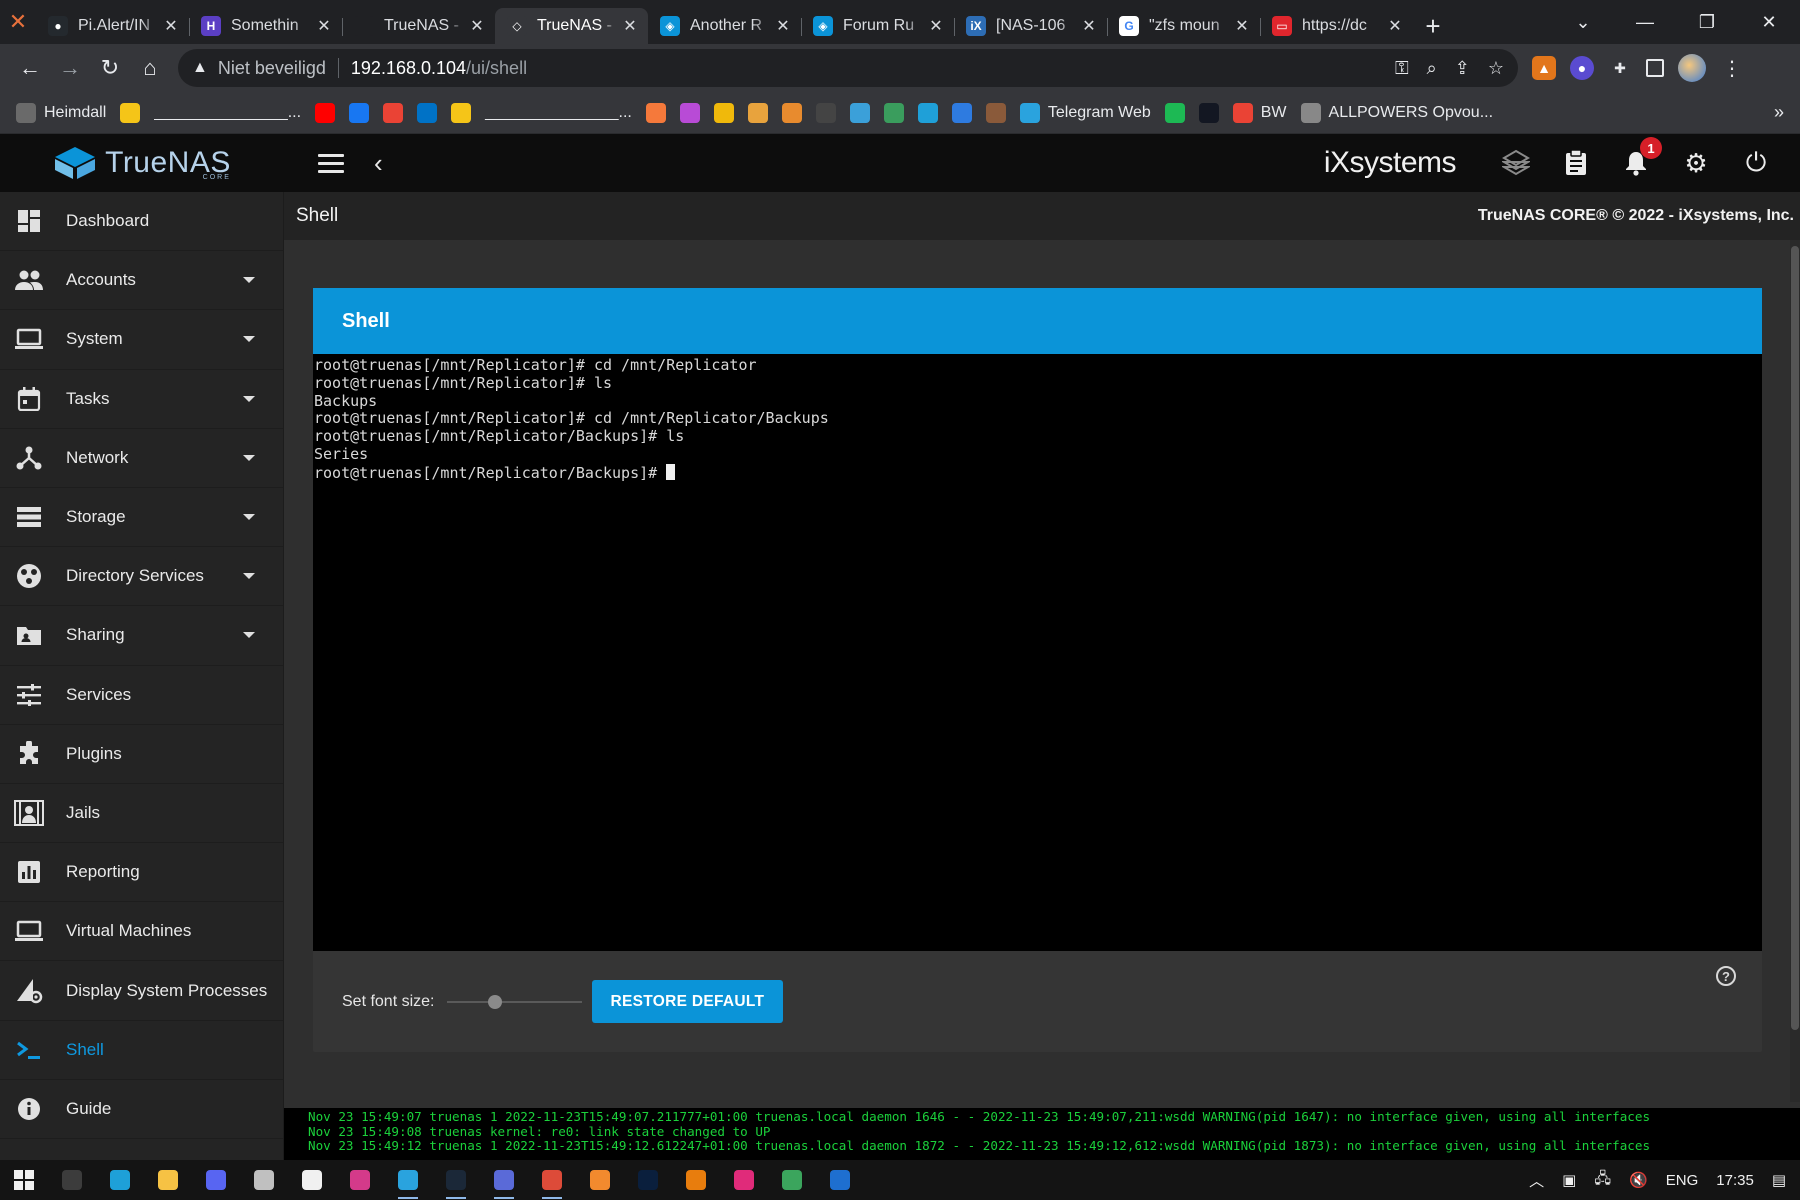 The image size is (1800, 1200). What do you see at coordinates (141, 340) in the screenshot?
I see `sidebar-item-system: System` at bounding box center [141, 340].